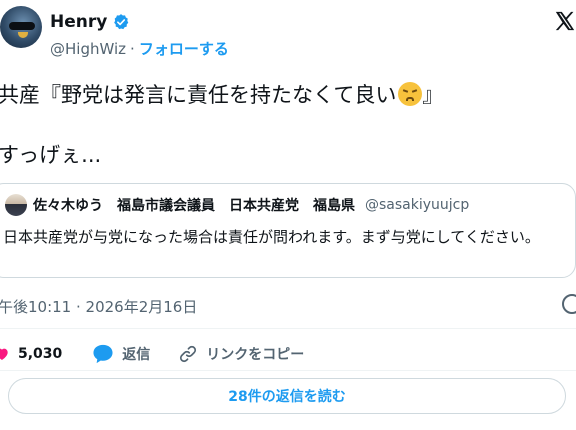  I want to click on author-avatar, so click(21, 27).